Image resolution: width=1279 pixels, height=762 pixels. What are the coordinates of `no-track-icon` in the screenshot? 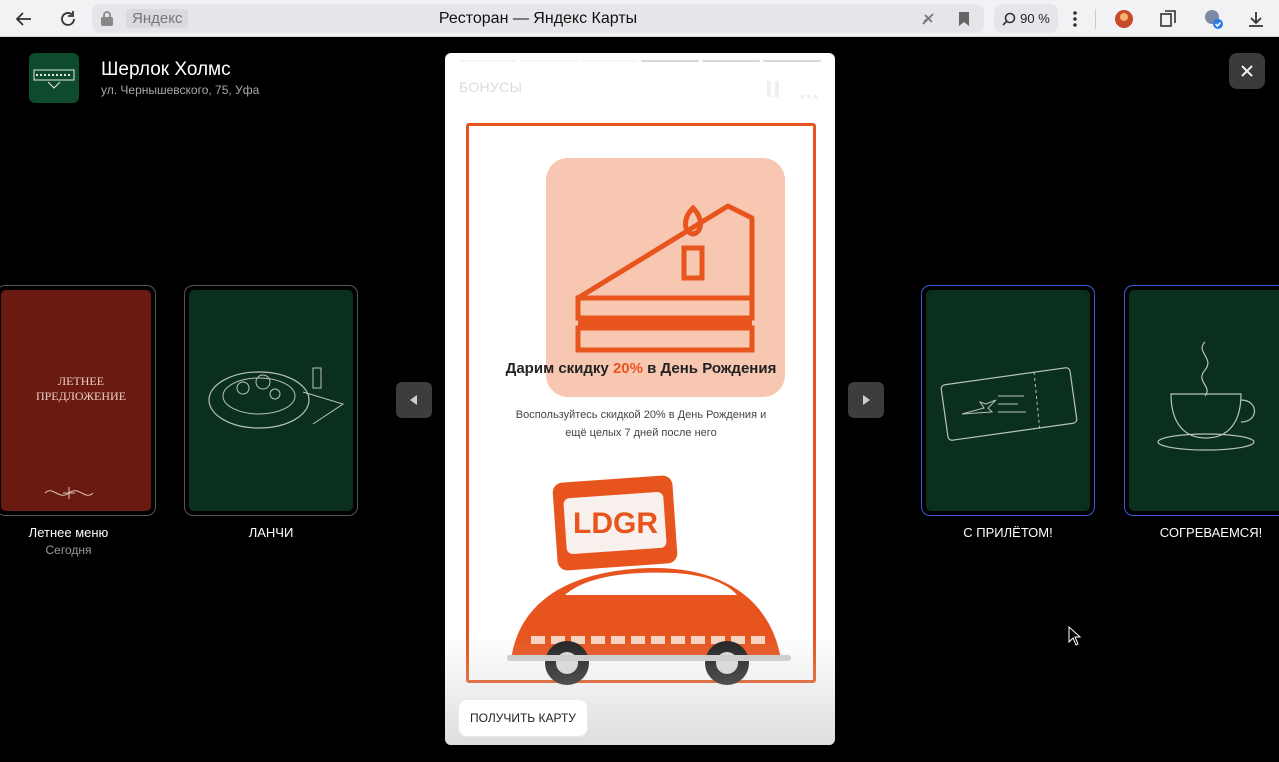 It's located at (928, 19).